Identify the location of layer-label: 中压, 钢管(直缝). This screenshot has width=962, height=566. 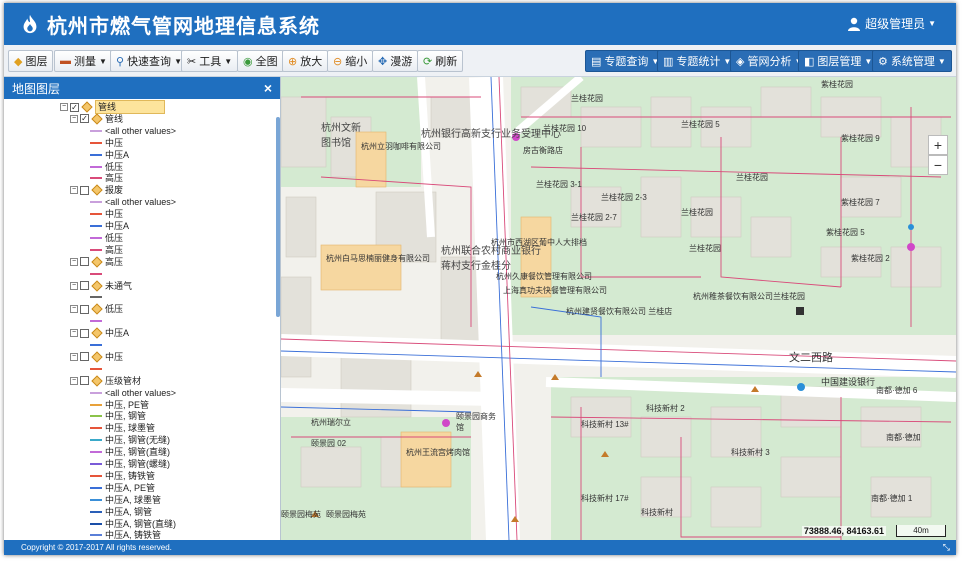
(137, 452).